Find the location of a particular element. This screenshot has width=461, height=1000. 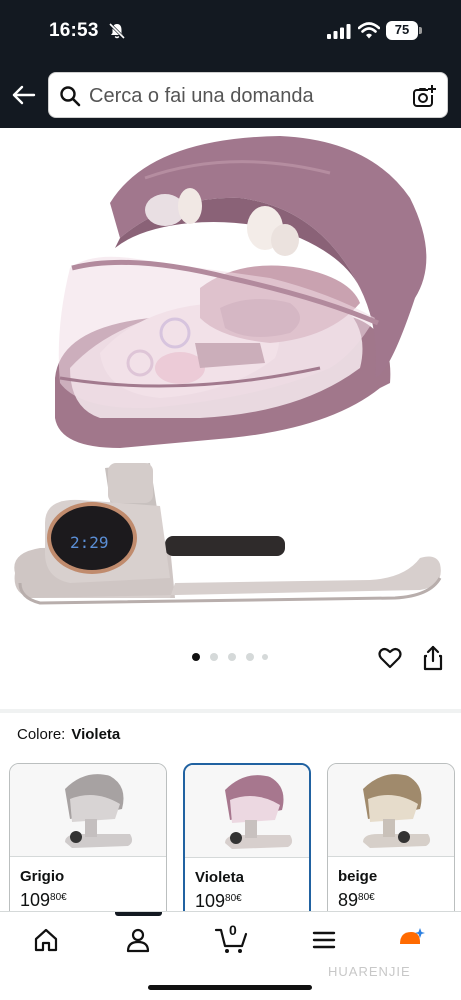

wifi-icon is located at coordinates (369, 30).